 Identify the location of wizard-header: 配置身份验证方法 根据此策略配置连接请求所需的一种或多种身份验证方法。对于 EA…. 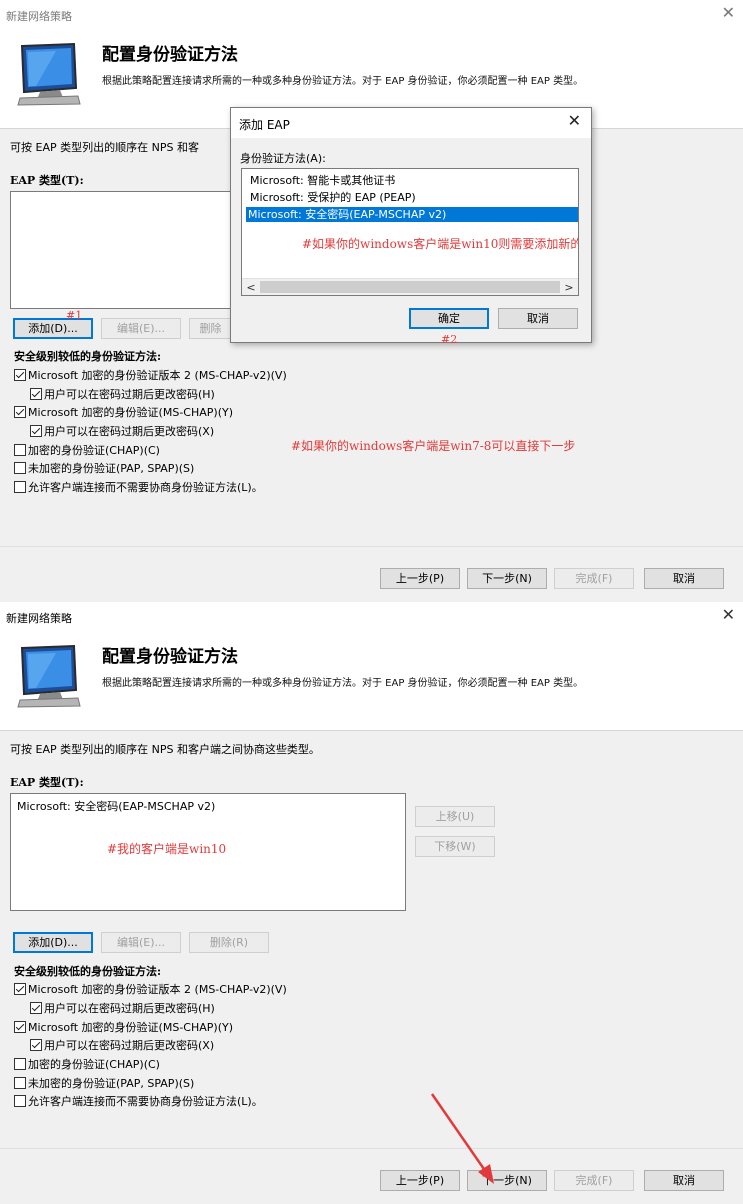
(371, 681).